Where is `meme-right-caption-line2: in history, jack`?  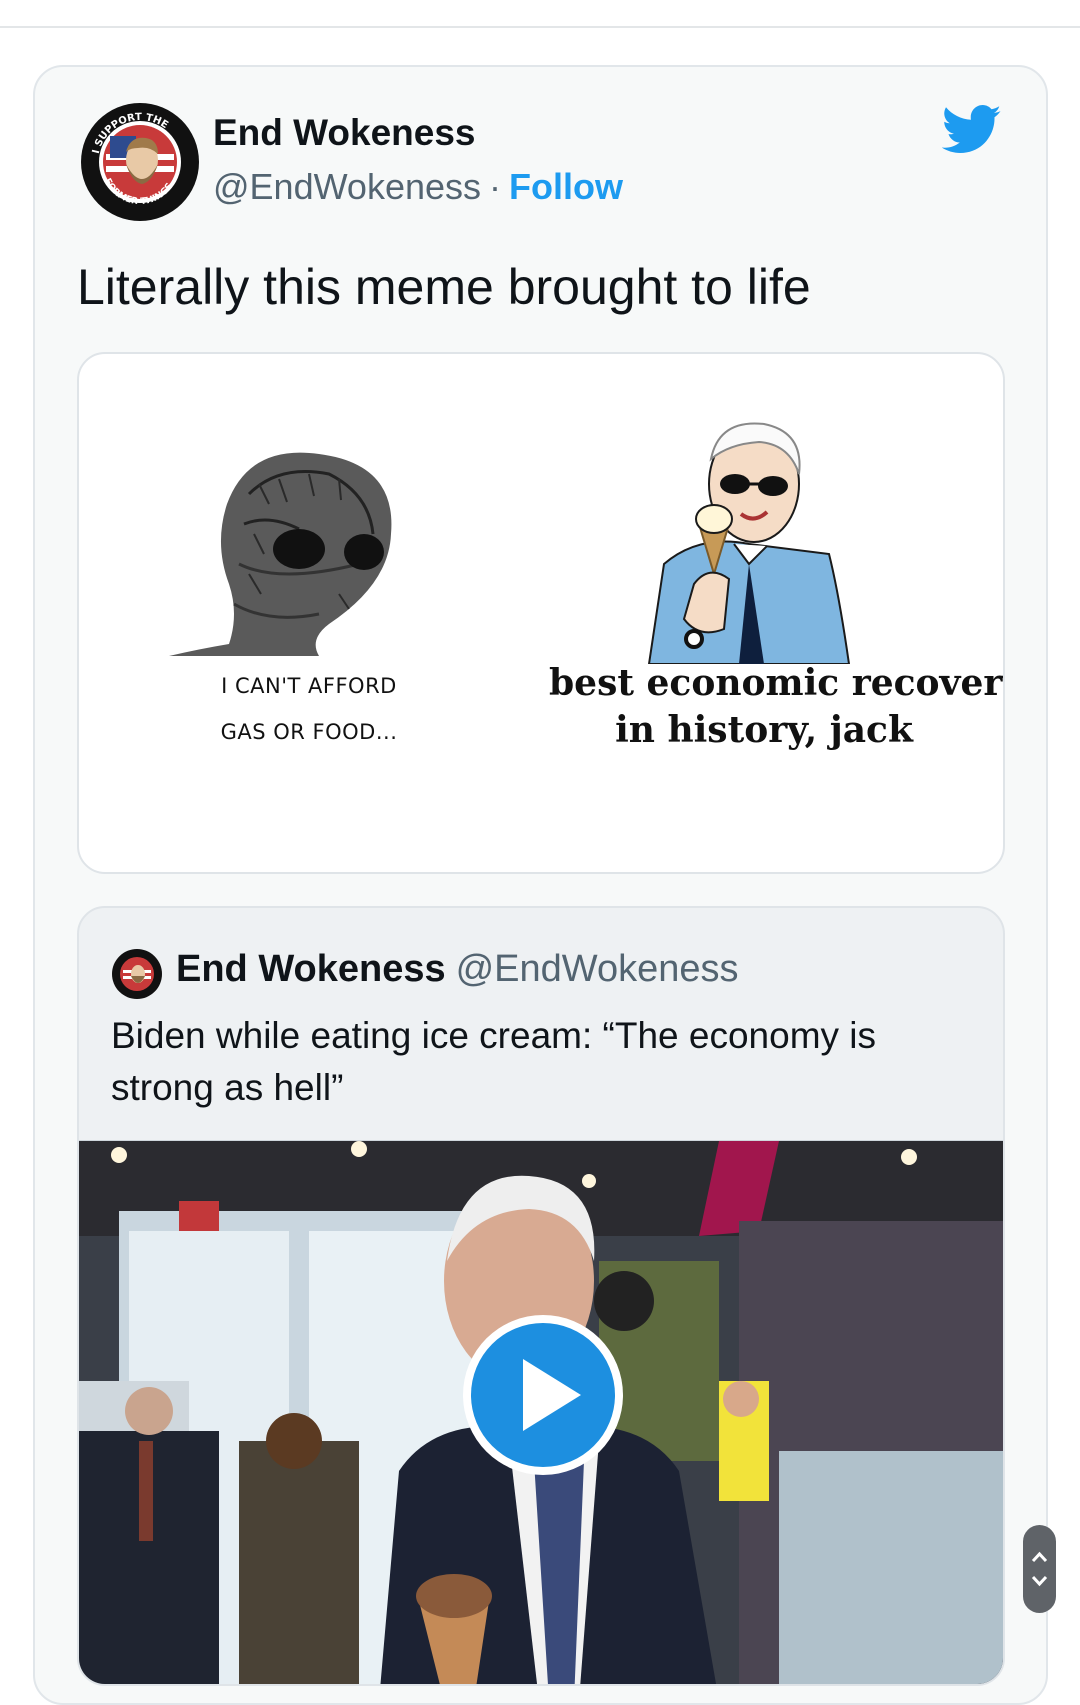 meme-right-caption-line2: in history, jack is located at coordinates (764, 730).